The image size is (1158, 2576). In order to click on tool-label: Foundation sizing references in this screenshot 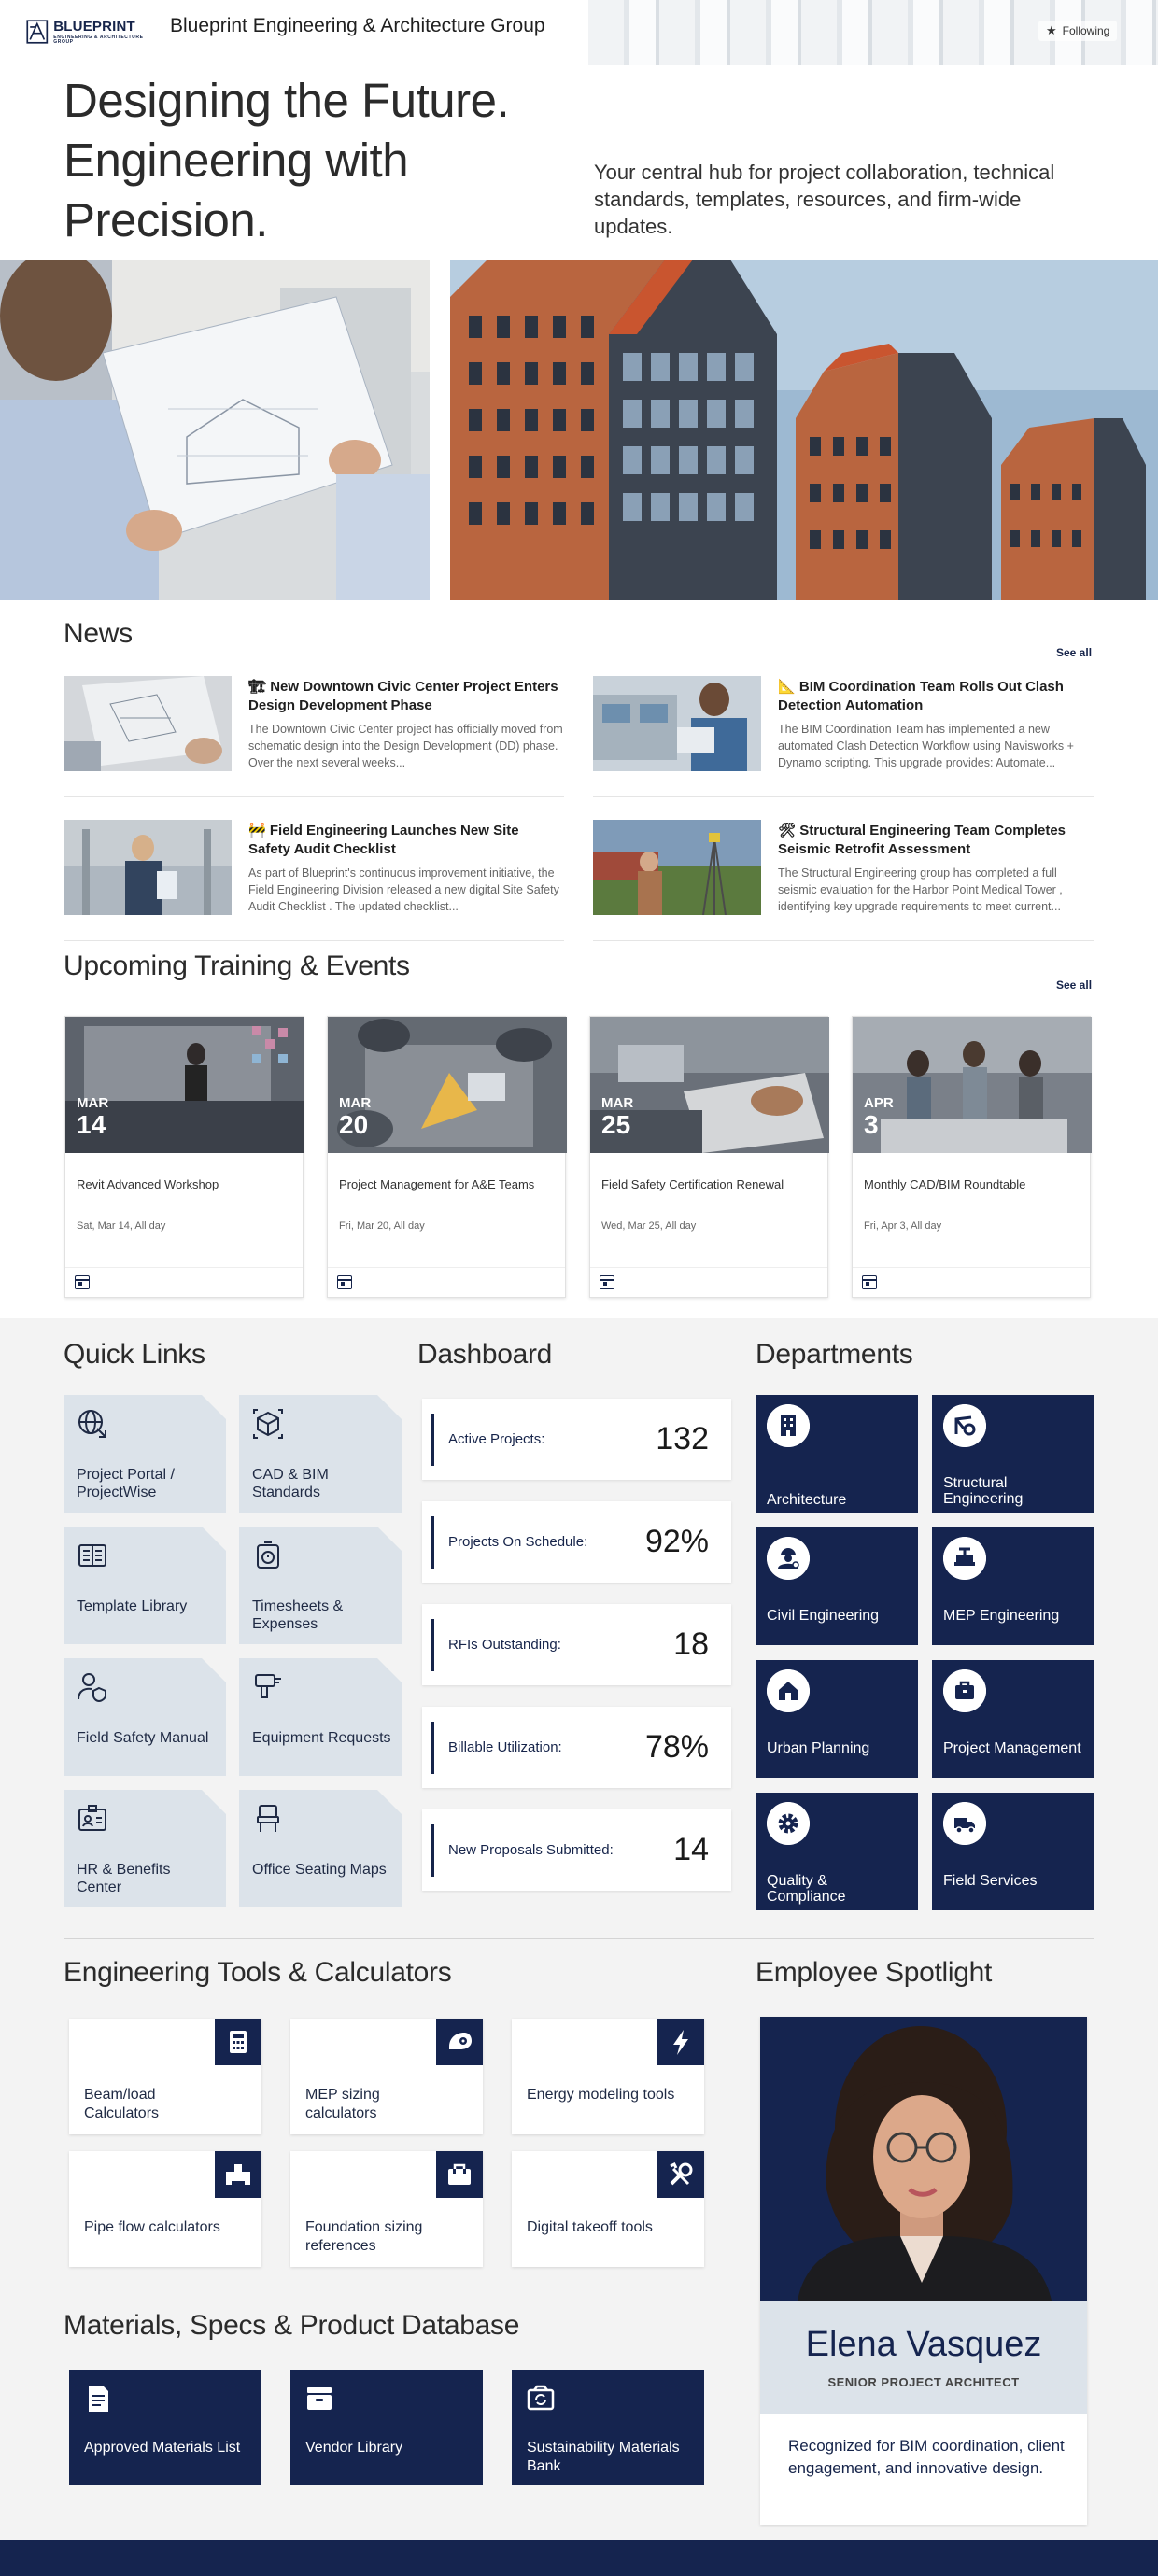, I will do `click(364, 2236)`.